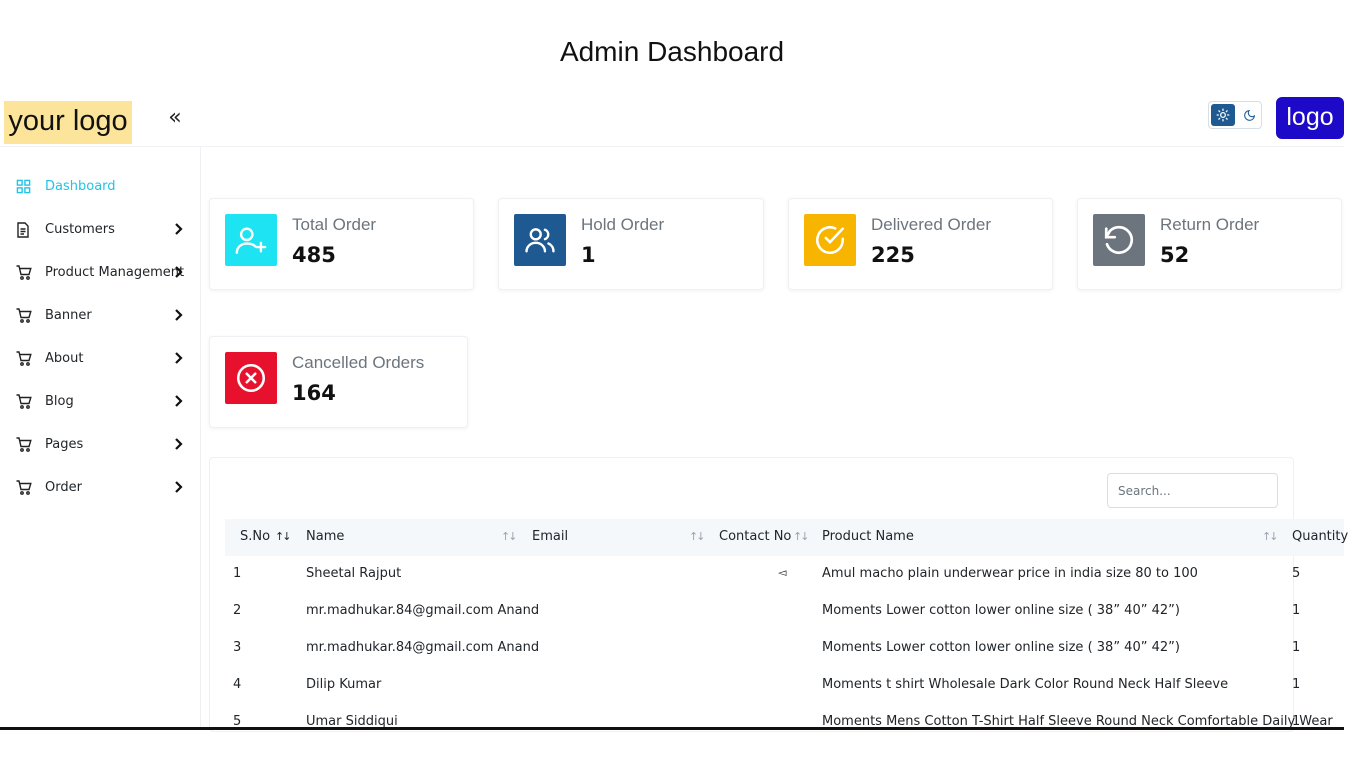  I want to click on cell-sno: 3, so click(237, 647).